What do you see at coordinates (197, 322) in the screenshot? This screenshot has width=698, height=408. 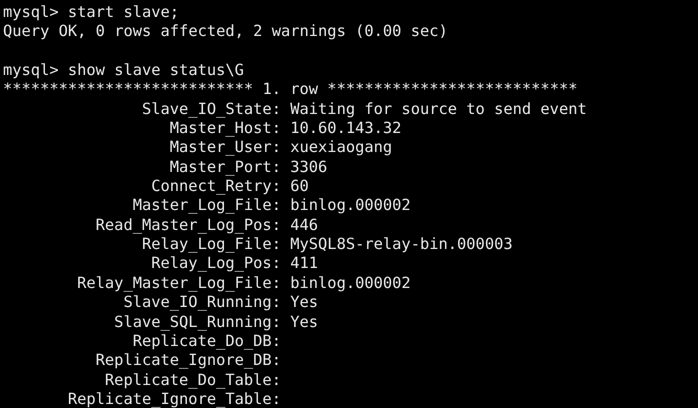 I see `field-name: Slave_SQL_Running:` at bounding box center [197, 322].